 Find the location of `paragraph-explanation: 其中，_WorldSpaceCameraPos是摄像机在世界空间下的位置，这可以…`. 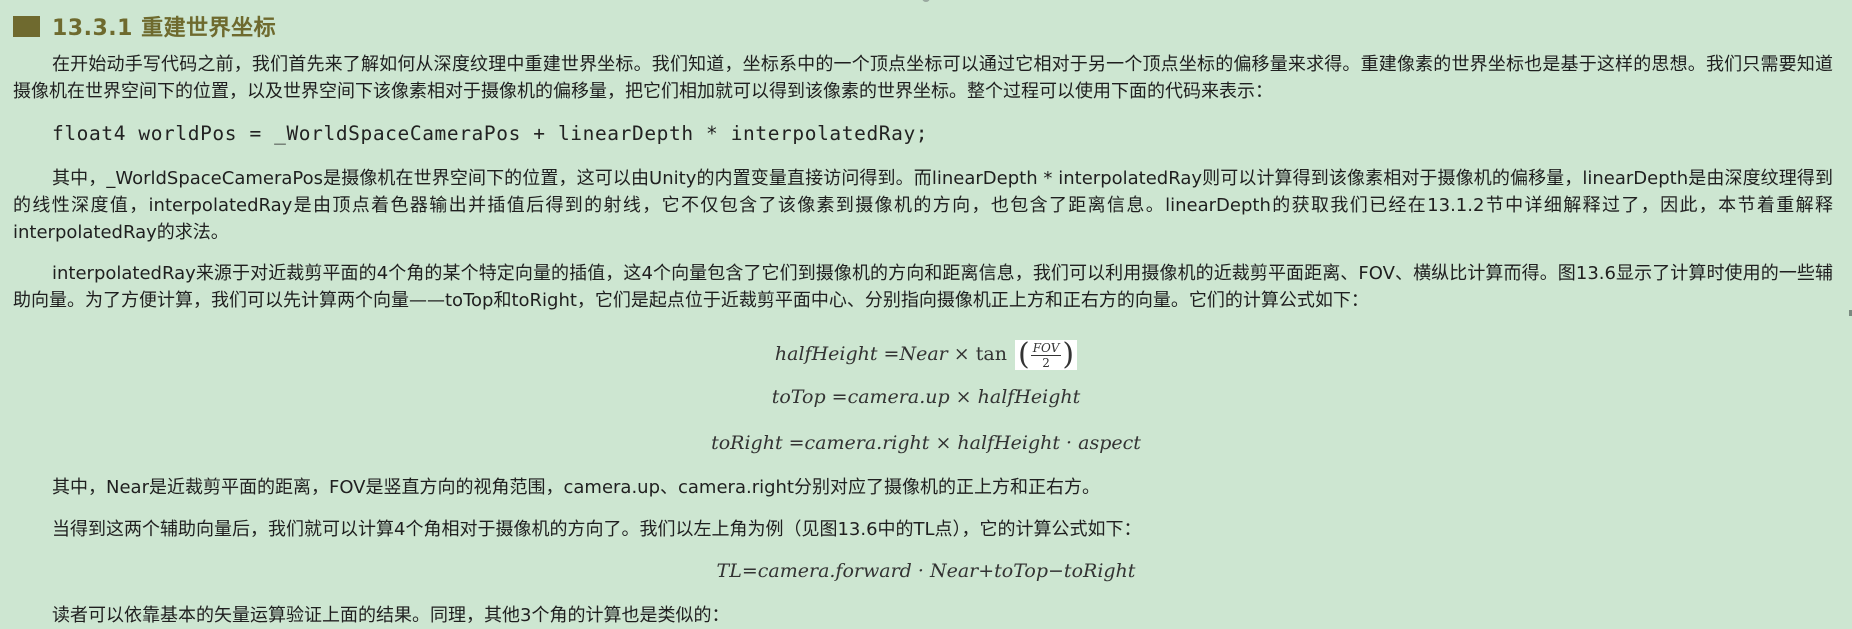

paragraph-explanation: 其中，_WorldSpaceCameraPos是摄像机在世界空间下的位置，这可以… is located at coordinates (923, 205).